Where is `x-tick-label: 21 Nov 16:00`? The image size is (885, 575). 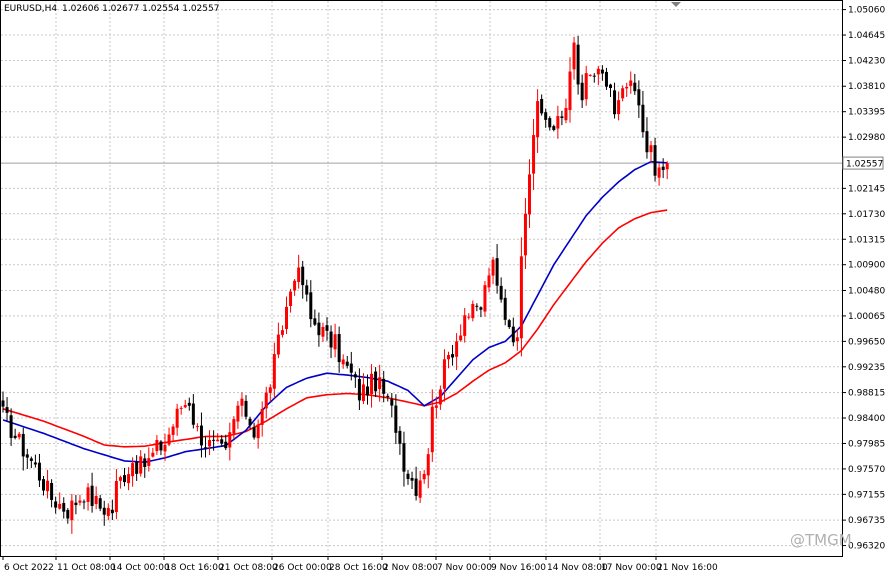 x-tick-label: 21 Nov 16:00 is located at coordinates (687, 568).